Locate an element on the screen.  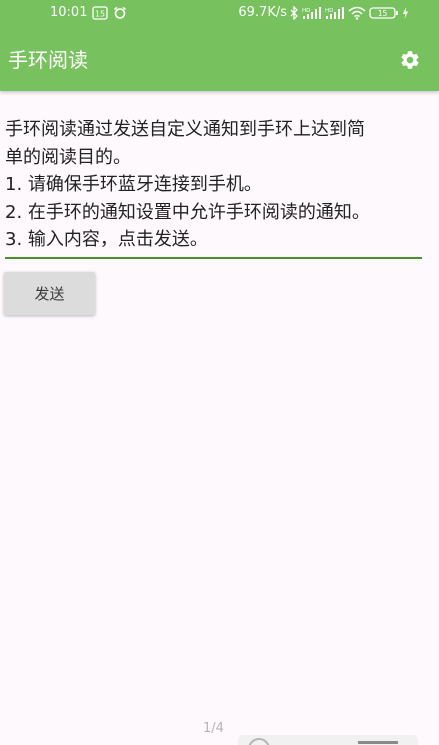
text-line: 3. 输入内容，点击发送。 is located at coordinates (106, 239).